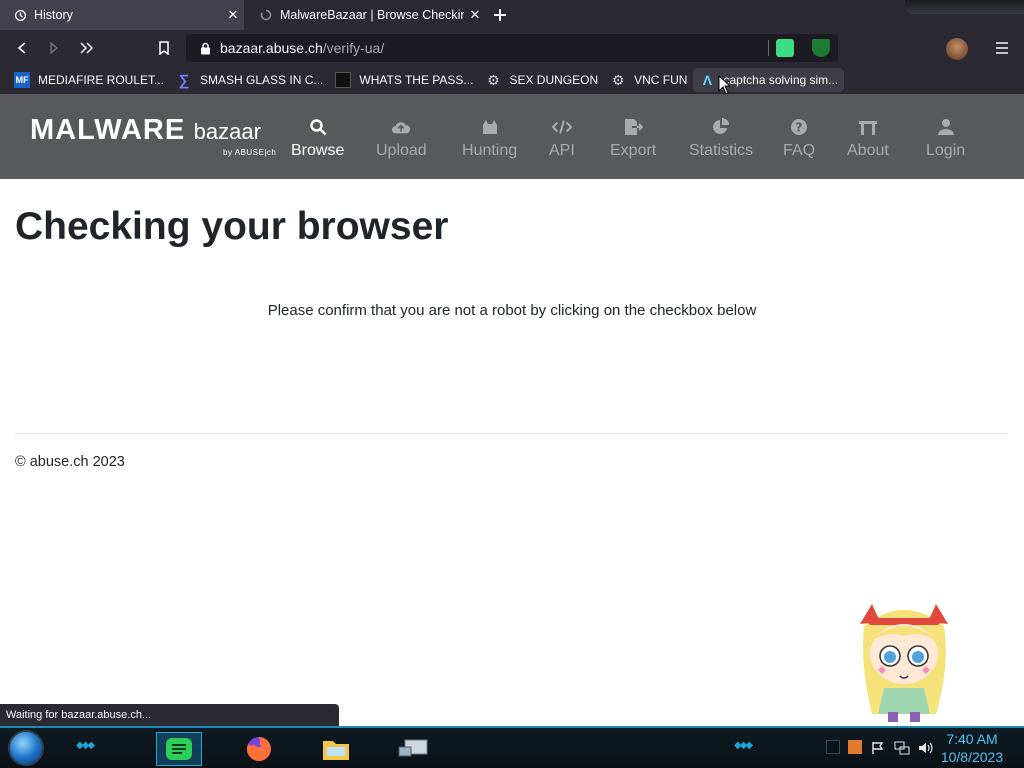 This screenshot has width=1024, height=768. Describe the element at coordinates (413, 749) in the screenshot. I see `remote-desktop-icon` at that location.